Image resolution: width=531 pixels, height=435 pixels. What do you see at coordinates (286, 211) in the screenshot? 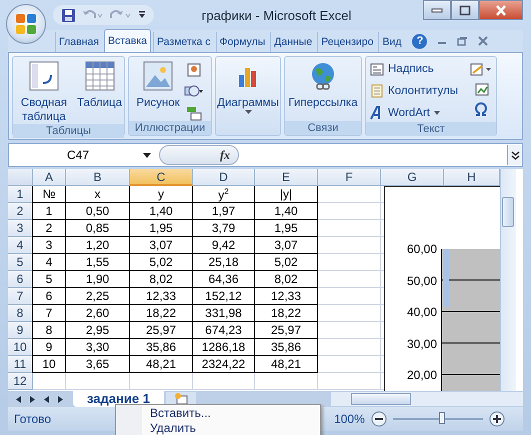
I see `table-cell: 1,40` at bounding box center [286, 211].